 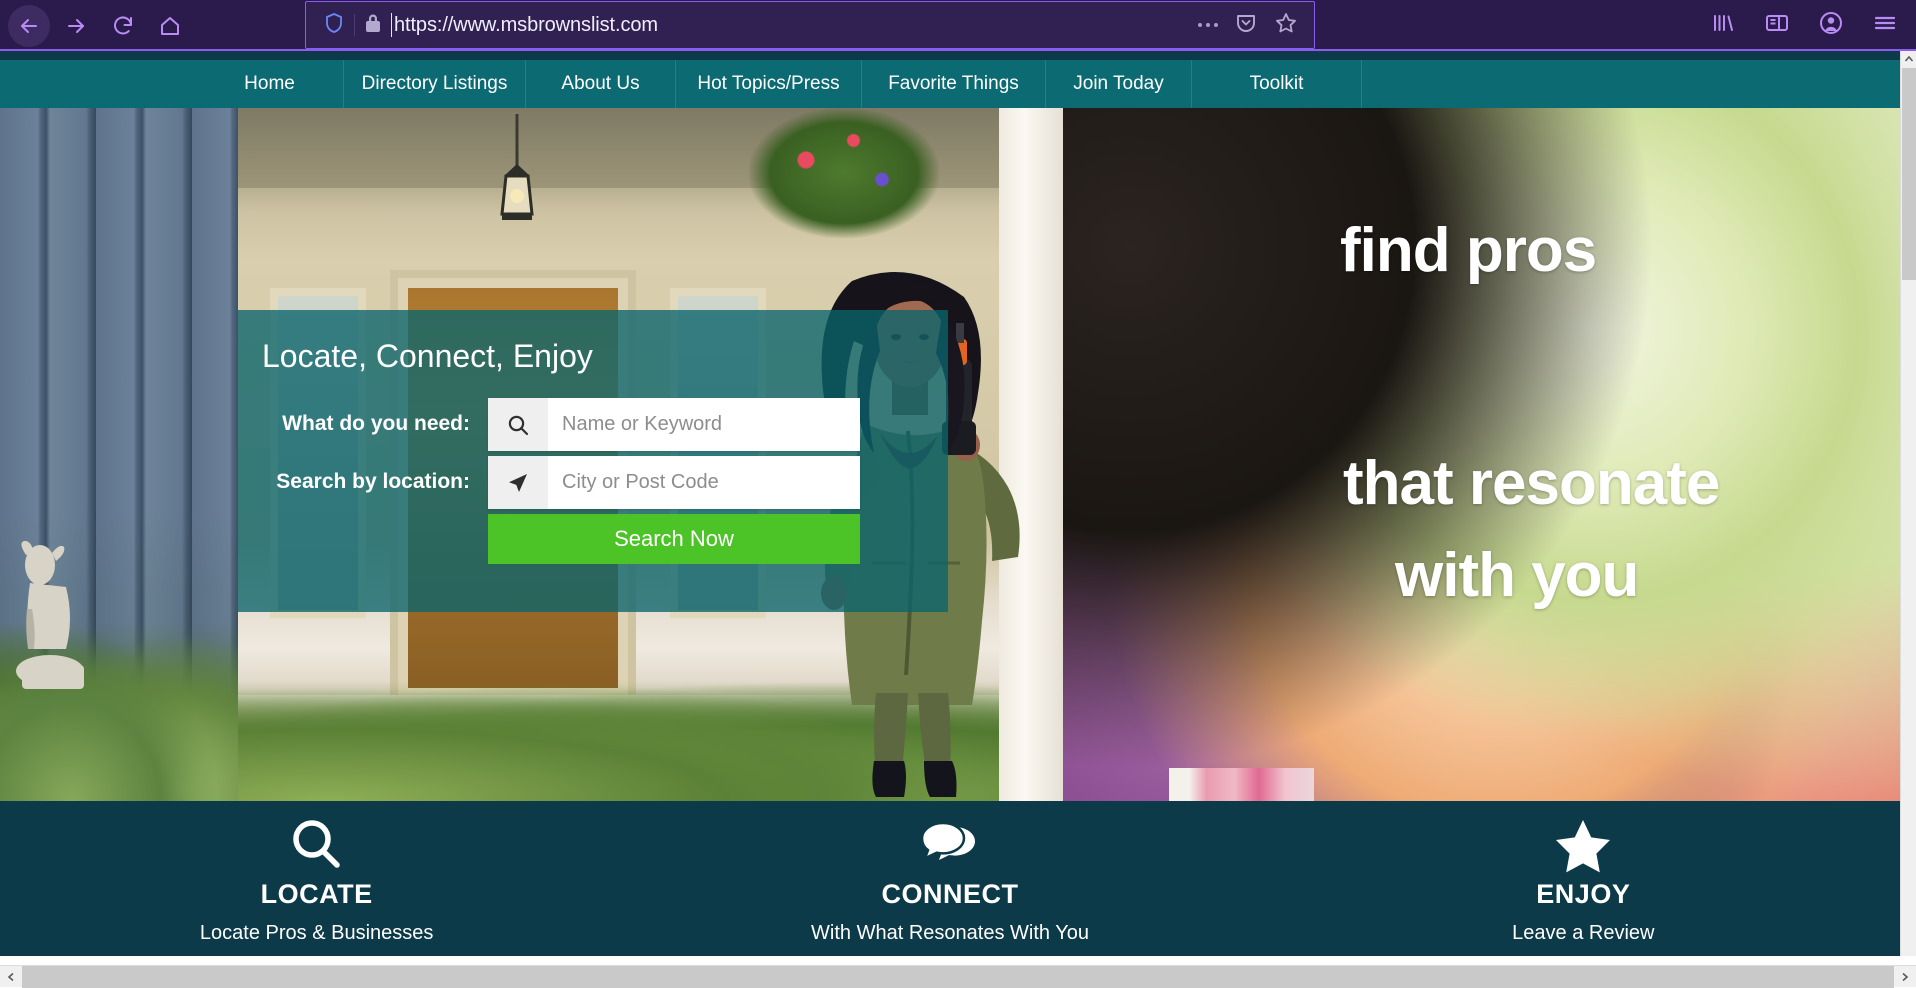 I want to click on feature-enjoy: ENJOY Leave a Review, so click(x=1583, y=873).